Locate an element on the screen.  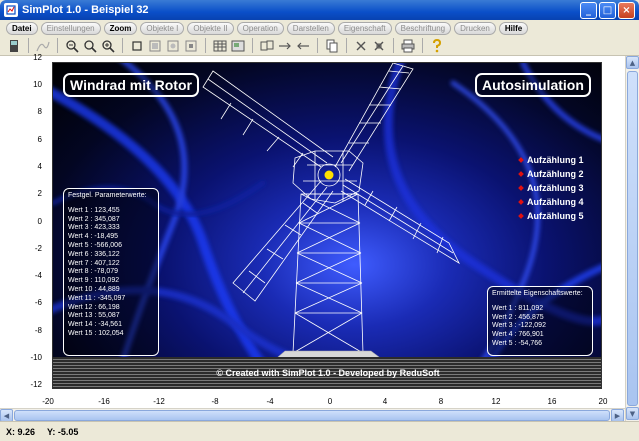
zoom-icon is located at coordinates (90, 46).